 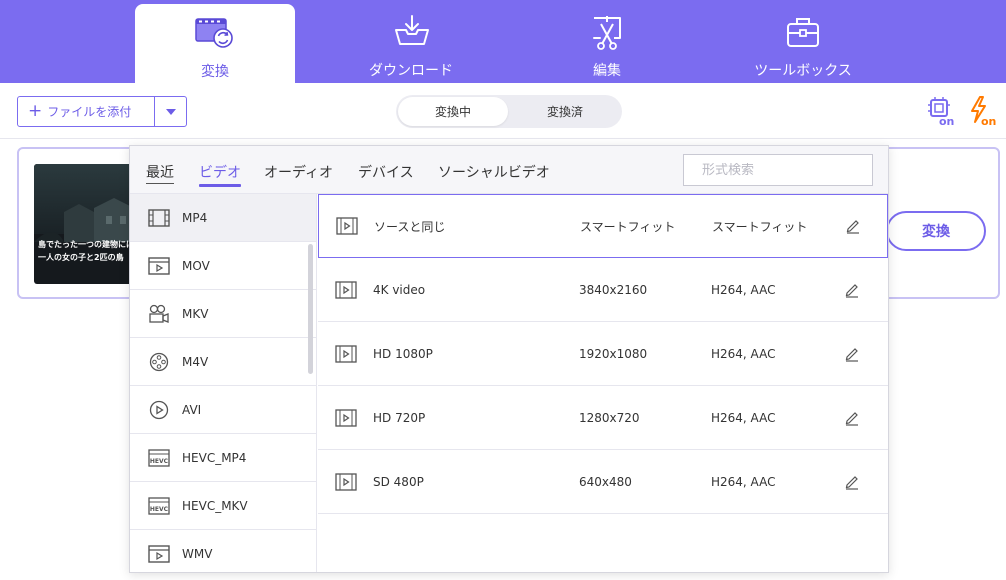 What do you see at coordinates (197, 553) in the screenshot?
I see `format-label: WMV` at bounding box center [197, 553].